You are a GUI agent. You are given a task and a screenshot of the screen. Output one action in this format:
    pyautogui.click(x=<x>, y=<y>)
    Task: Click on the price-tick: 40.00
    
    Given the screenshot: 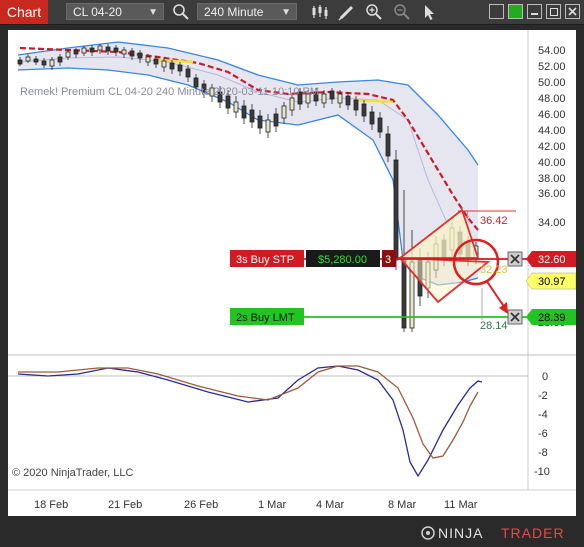 What is the action you would take?
    pyautogui.click(x=552, y=163)
    